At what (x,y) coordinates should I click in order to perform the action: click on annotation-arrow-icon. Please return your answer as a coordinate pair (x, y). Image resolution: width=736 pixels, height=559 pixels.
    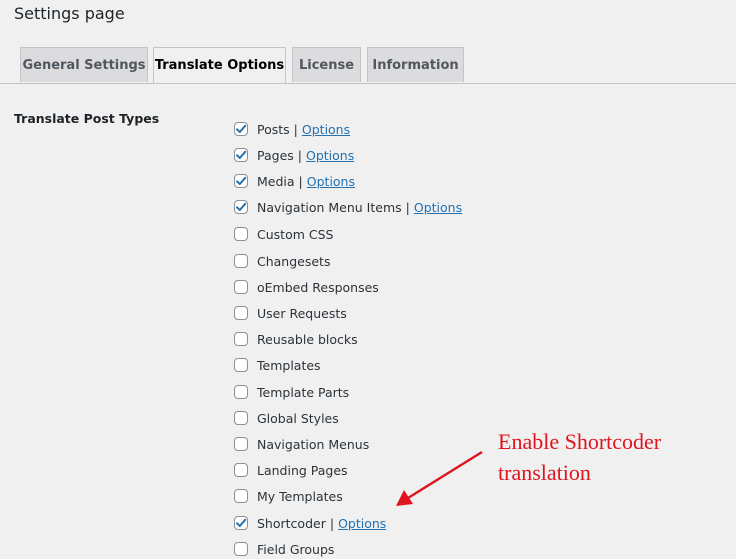
    Looking at the image, I should click on (439, 478).